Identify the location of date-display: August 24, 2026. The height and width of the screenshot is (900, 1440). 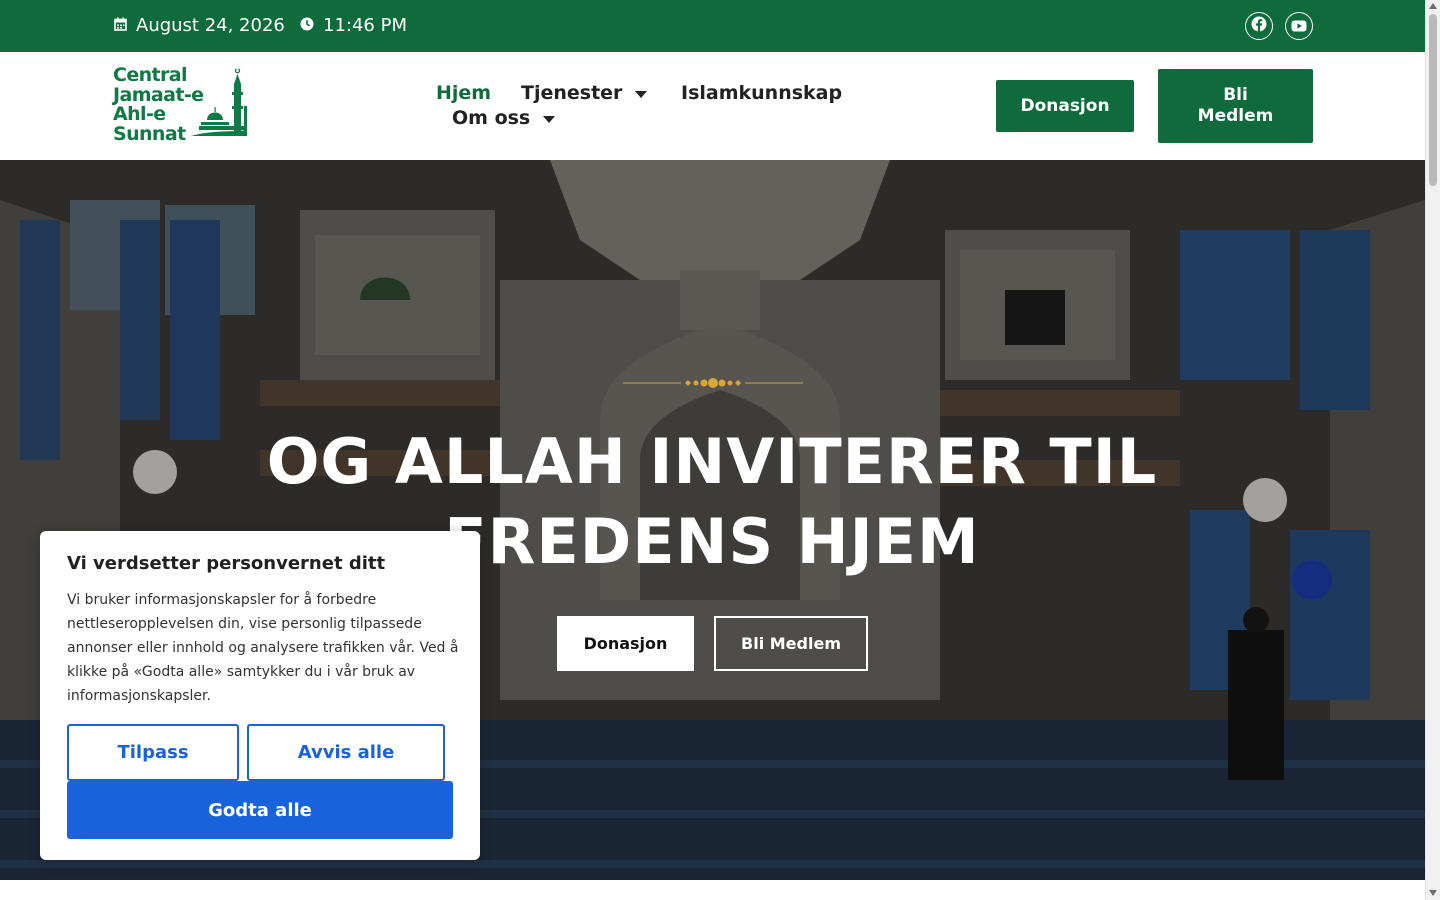
(199, 25).